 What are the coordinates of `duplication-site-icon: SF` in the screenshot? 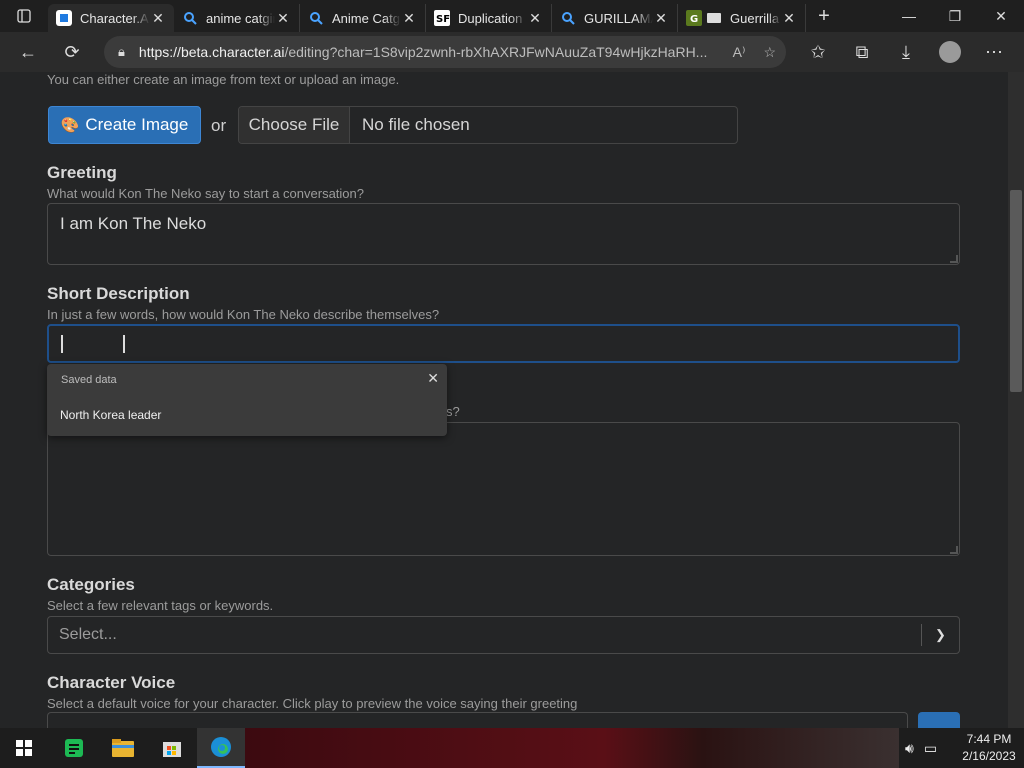 It's located at (442, 18).